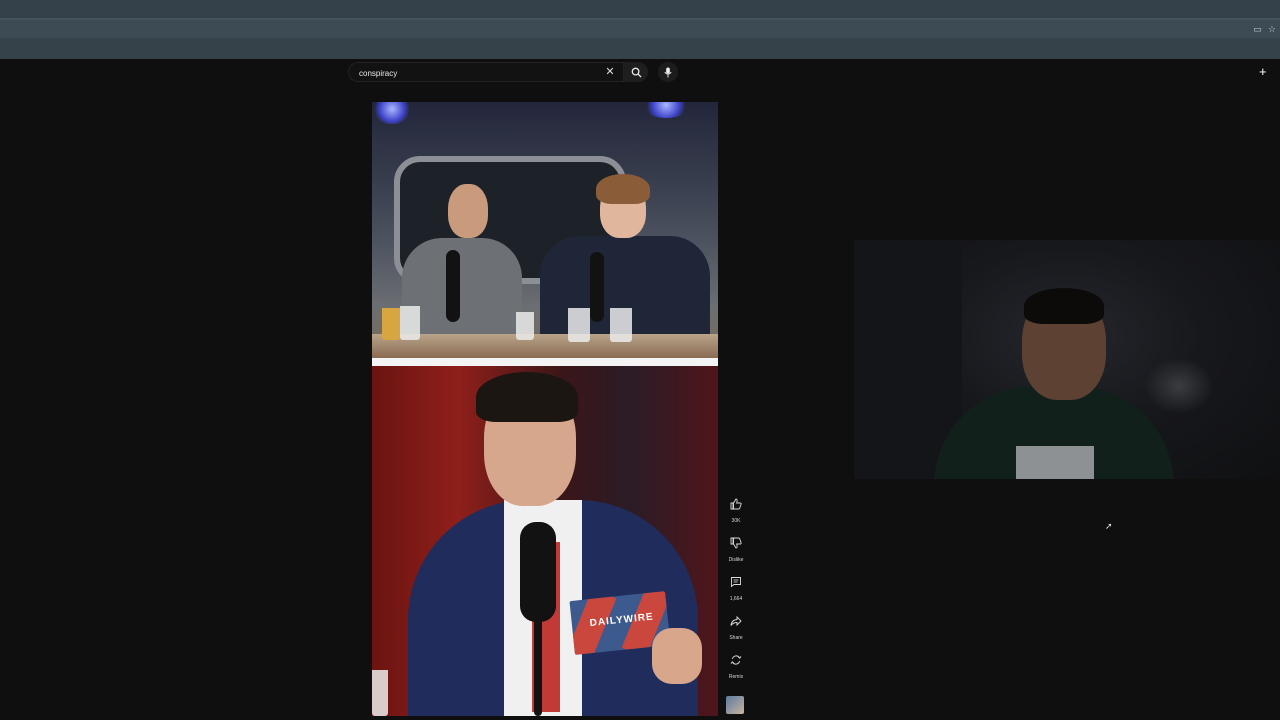 Image resolution: width=1280 pixels, height=720 pixels. I want to click on mic-stand, so click(538, 666).